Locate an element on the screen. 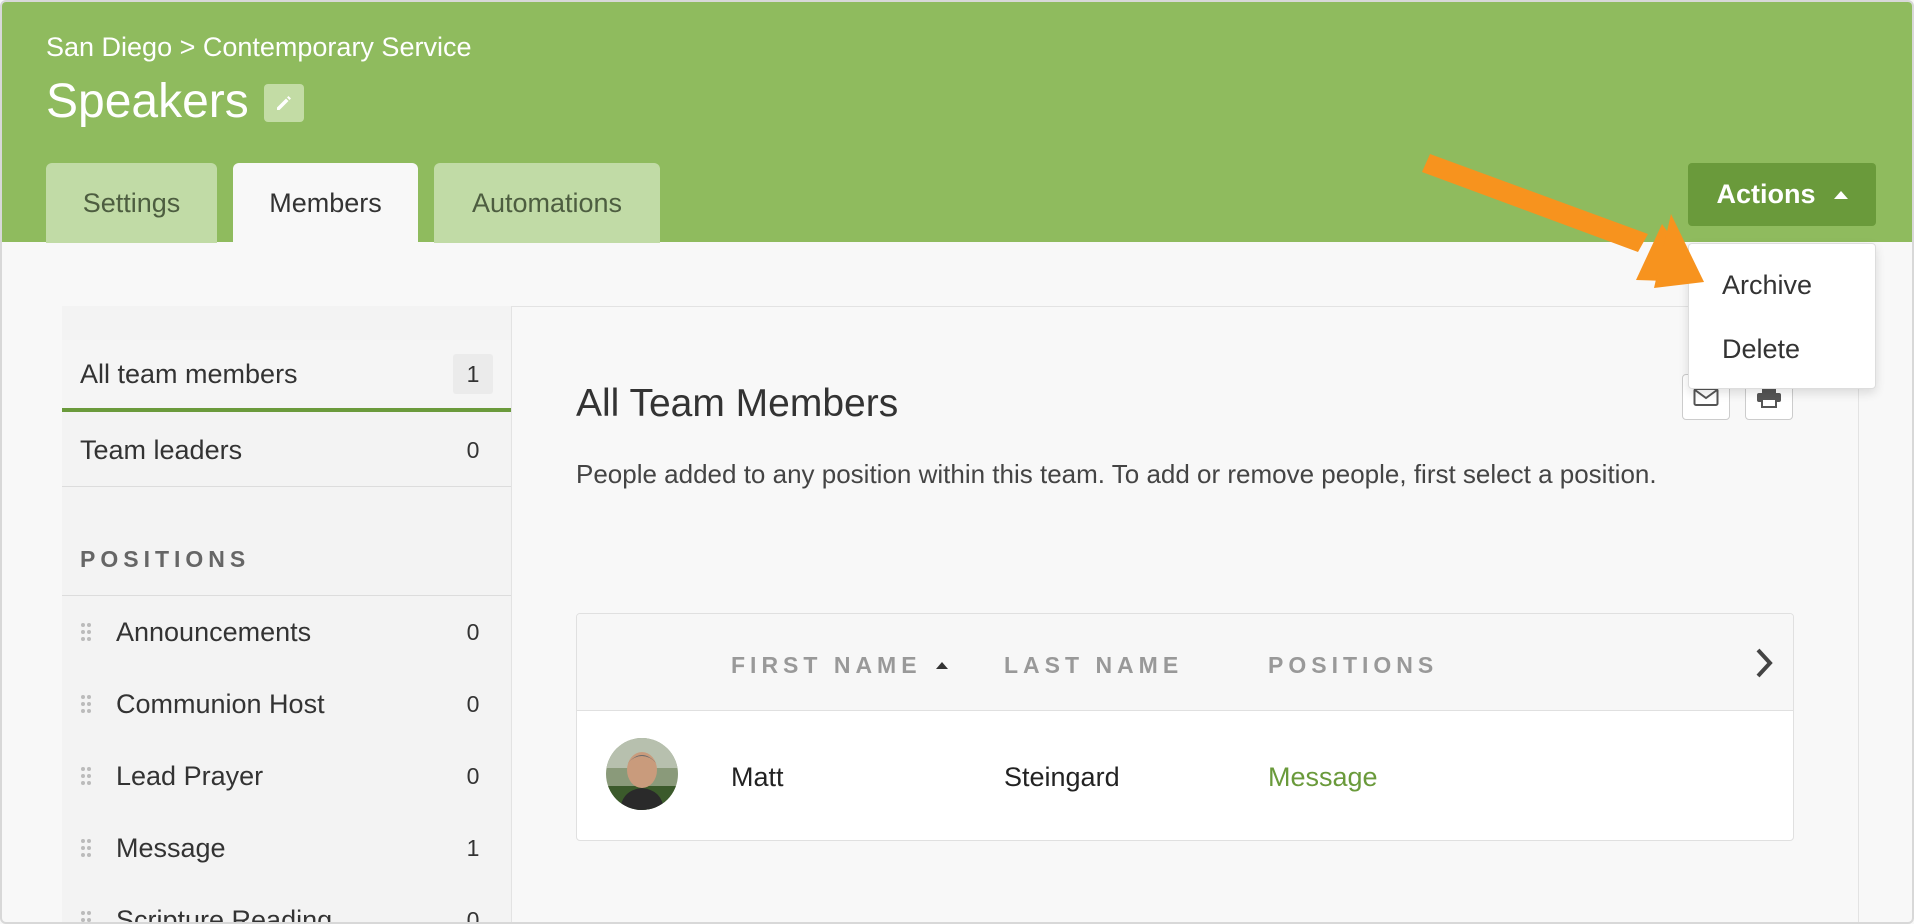 The width and height of the screenshot is (1914, 924). actions-dropdown-menu: Archive Delete is located at coordinates (1782, 316).